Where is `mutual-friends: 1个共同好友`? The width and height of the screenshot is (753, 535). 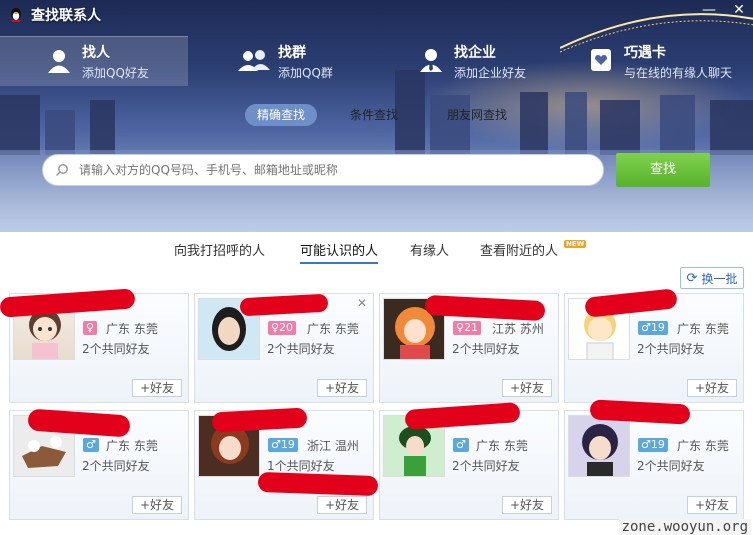 mutual-friends: 1个共同好友 is located at coordinates (301, 466).